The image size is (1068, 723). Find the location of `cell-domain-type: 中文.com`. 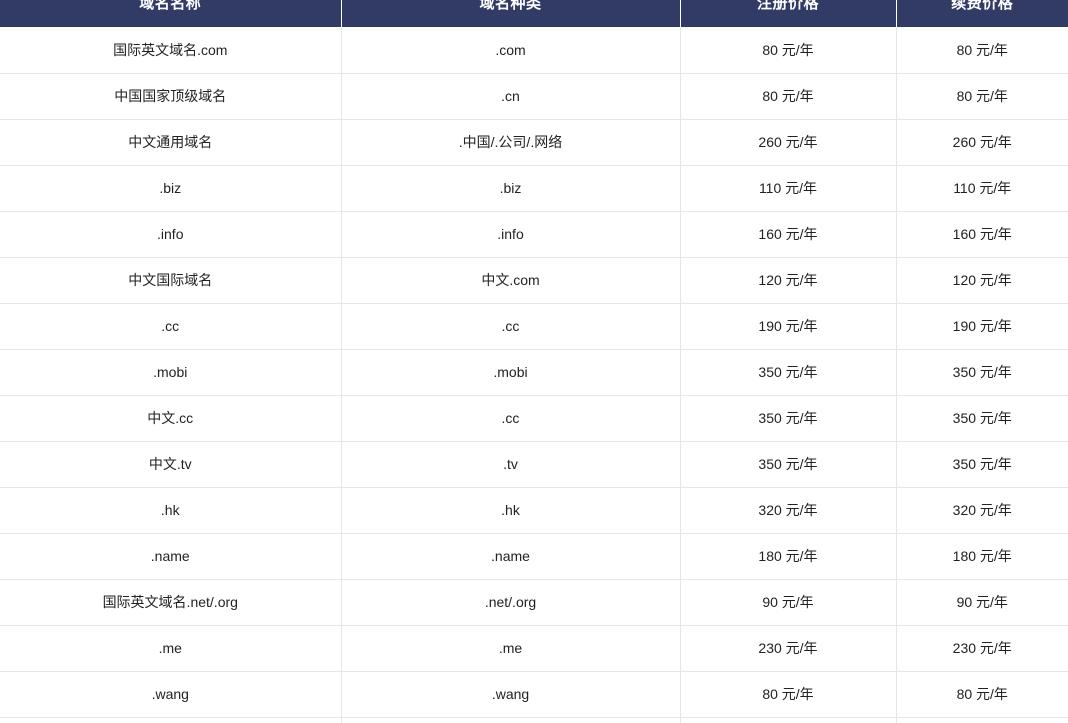

cell-domain-type: 中文.com is located at coordinates (511, 280).